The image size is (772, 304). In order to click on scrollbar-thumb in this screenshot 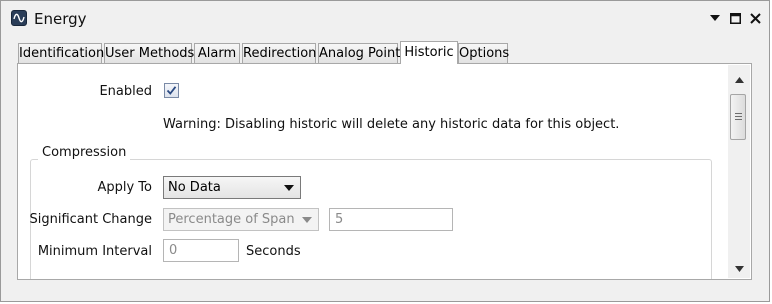, I will do `click(738, 117)`.